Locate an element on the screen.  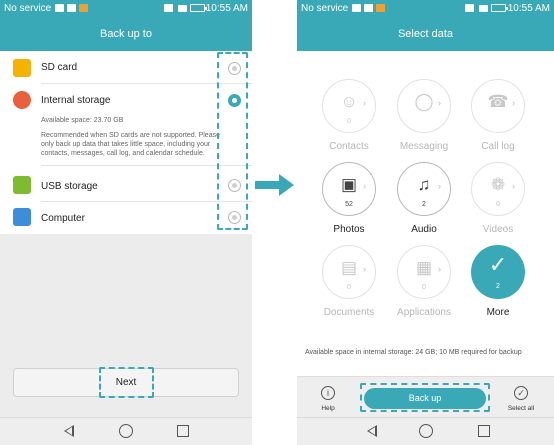
contacts-icon: ☺ is located at coordinates (349, 101).